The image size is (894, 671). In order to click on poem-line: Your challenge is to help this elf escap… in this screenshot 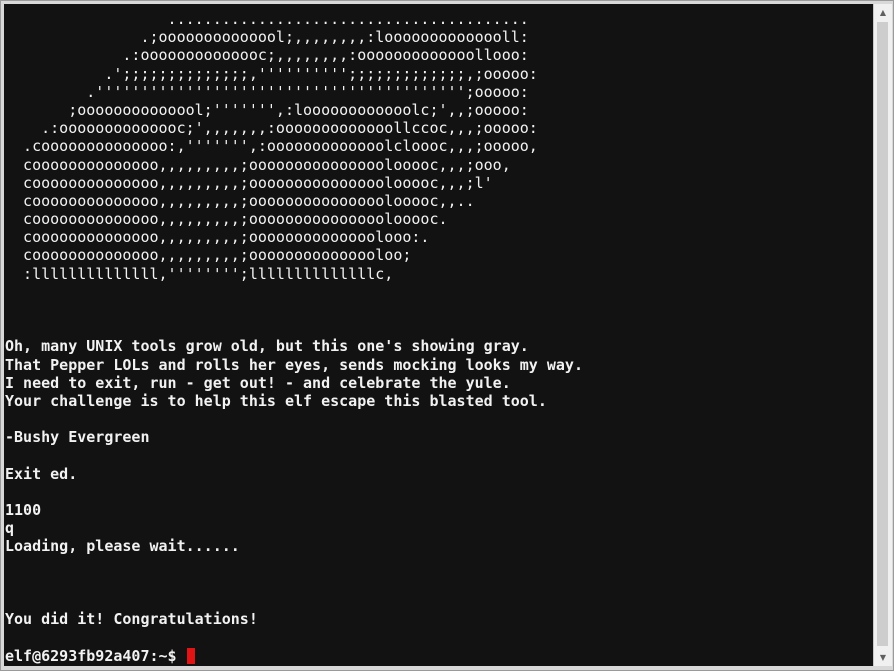, I will do `click(276, 400)`.